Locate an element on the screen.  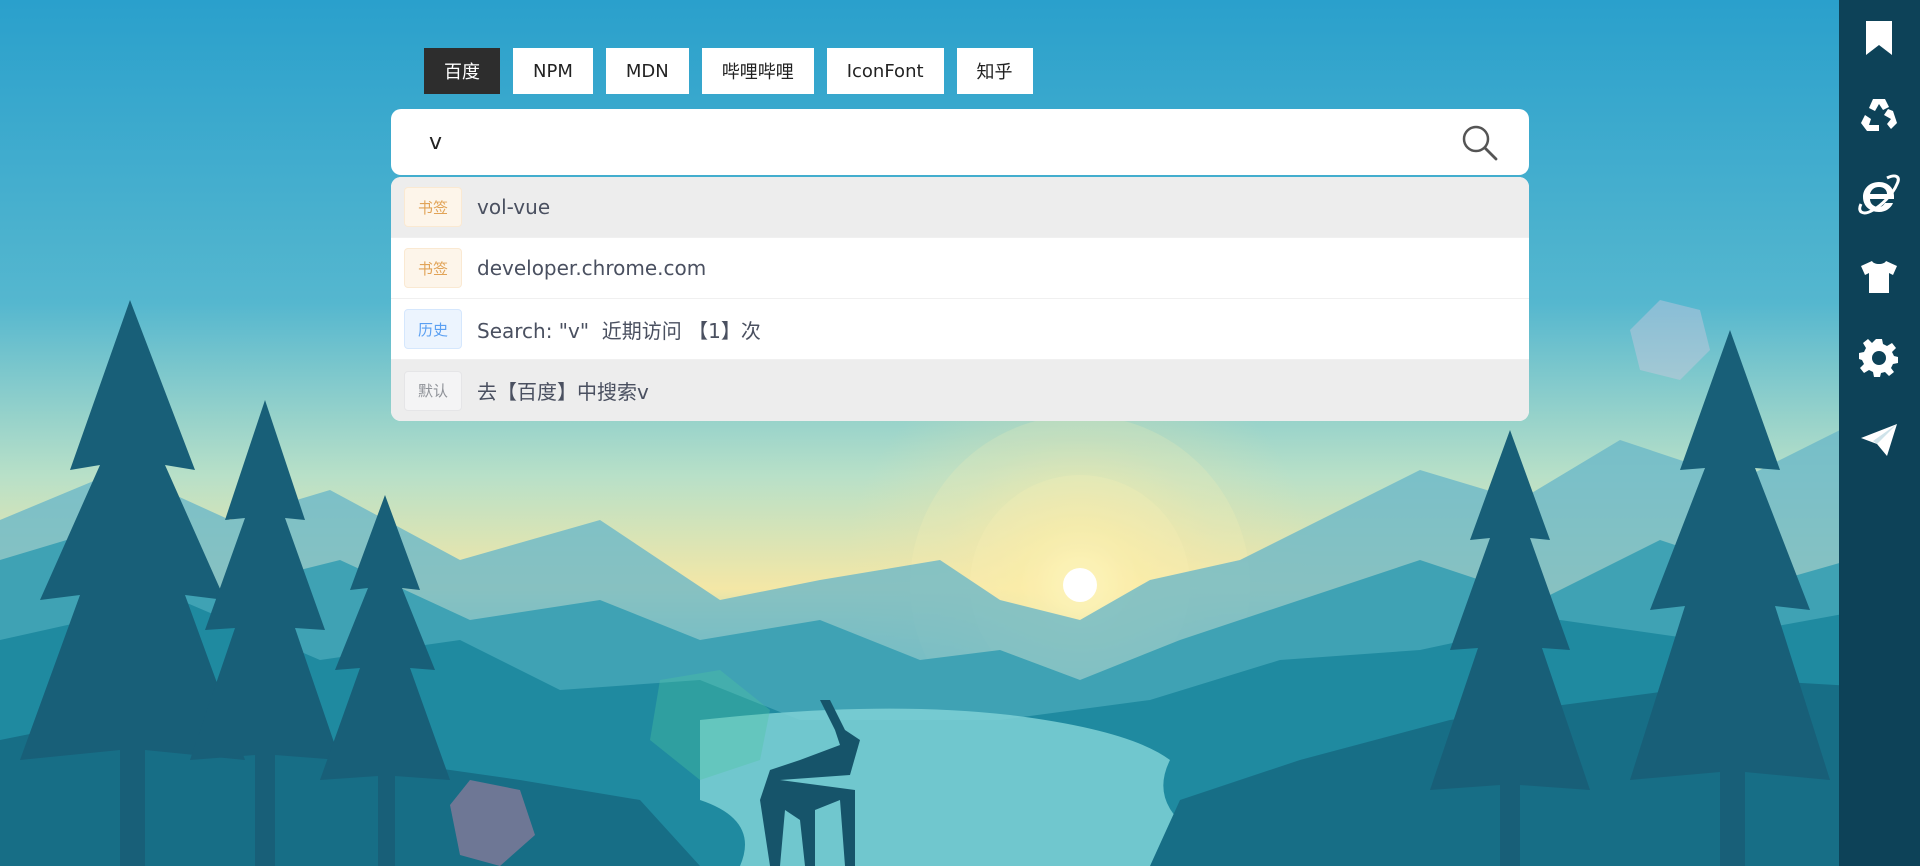
tshirt-icon is located at coordinates (1879, 277).